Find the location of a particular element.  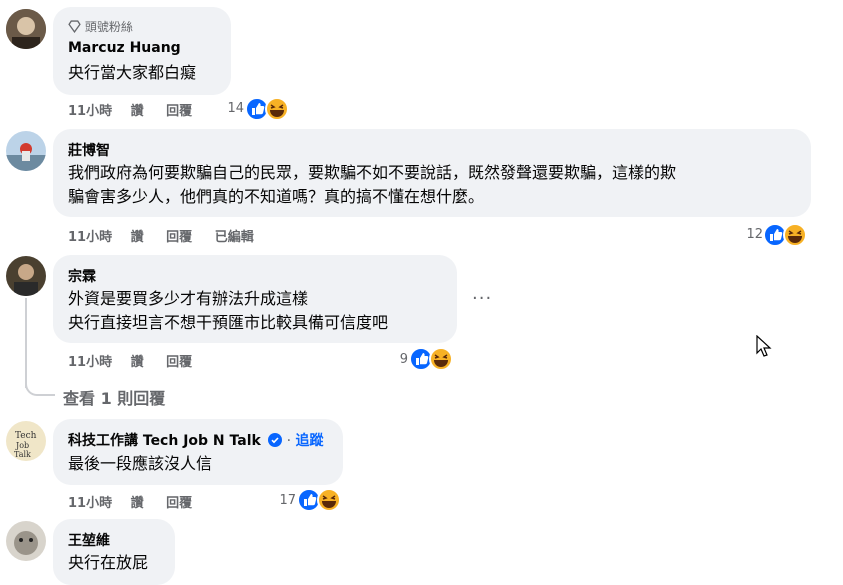

follow-button: 追蹤 is located at coordinates (309, 441).